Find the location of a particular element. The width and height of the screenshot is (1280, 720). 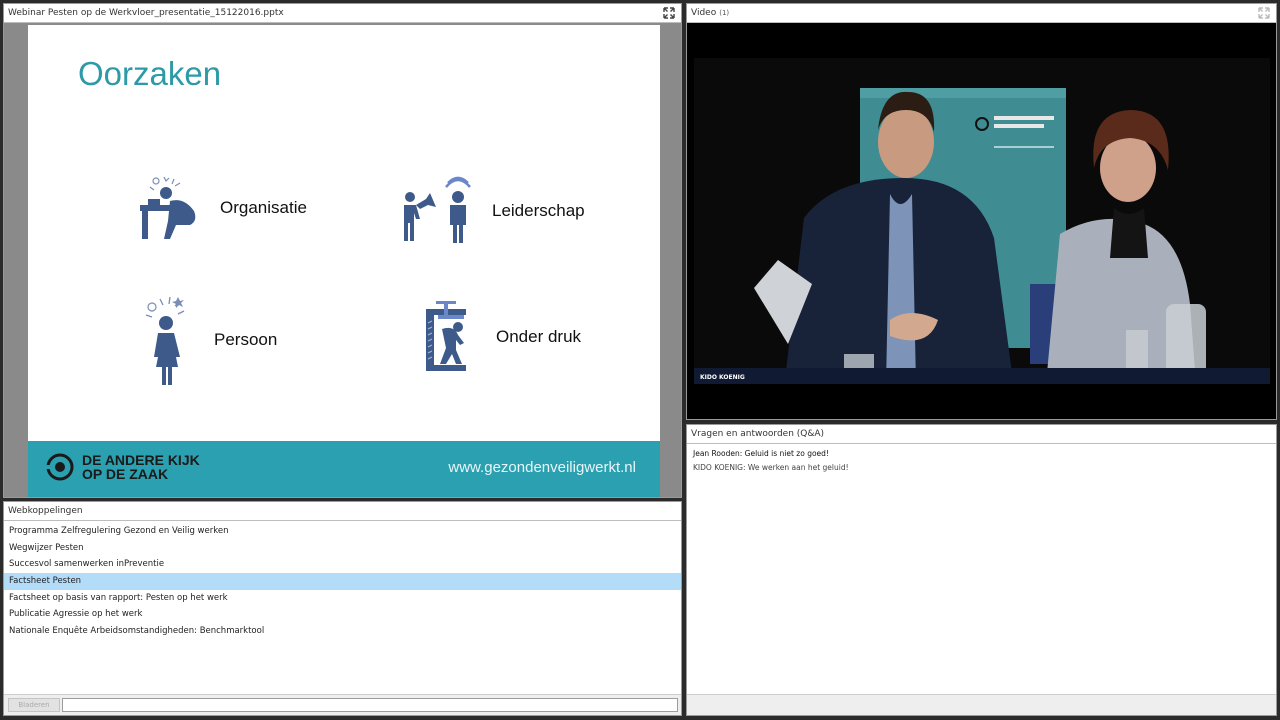

footer-url: www.gezondenveiligwerkt.nl is located at coordinates (542, 467).